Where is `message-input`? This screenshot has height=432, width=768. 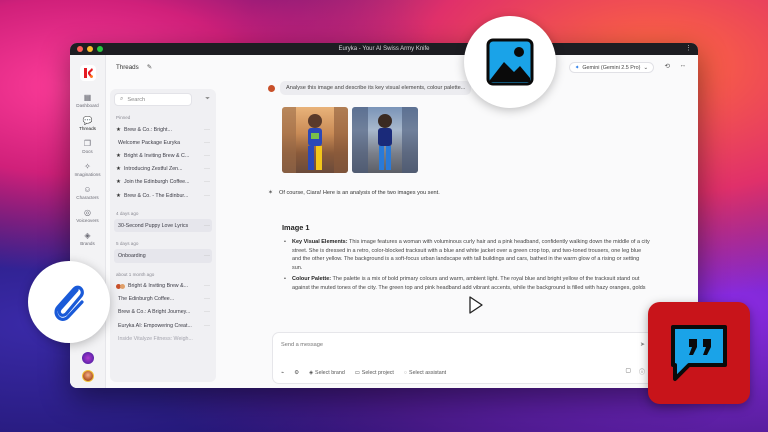 message-input is located at coordinates (431, 345).